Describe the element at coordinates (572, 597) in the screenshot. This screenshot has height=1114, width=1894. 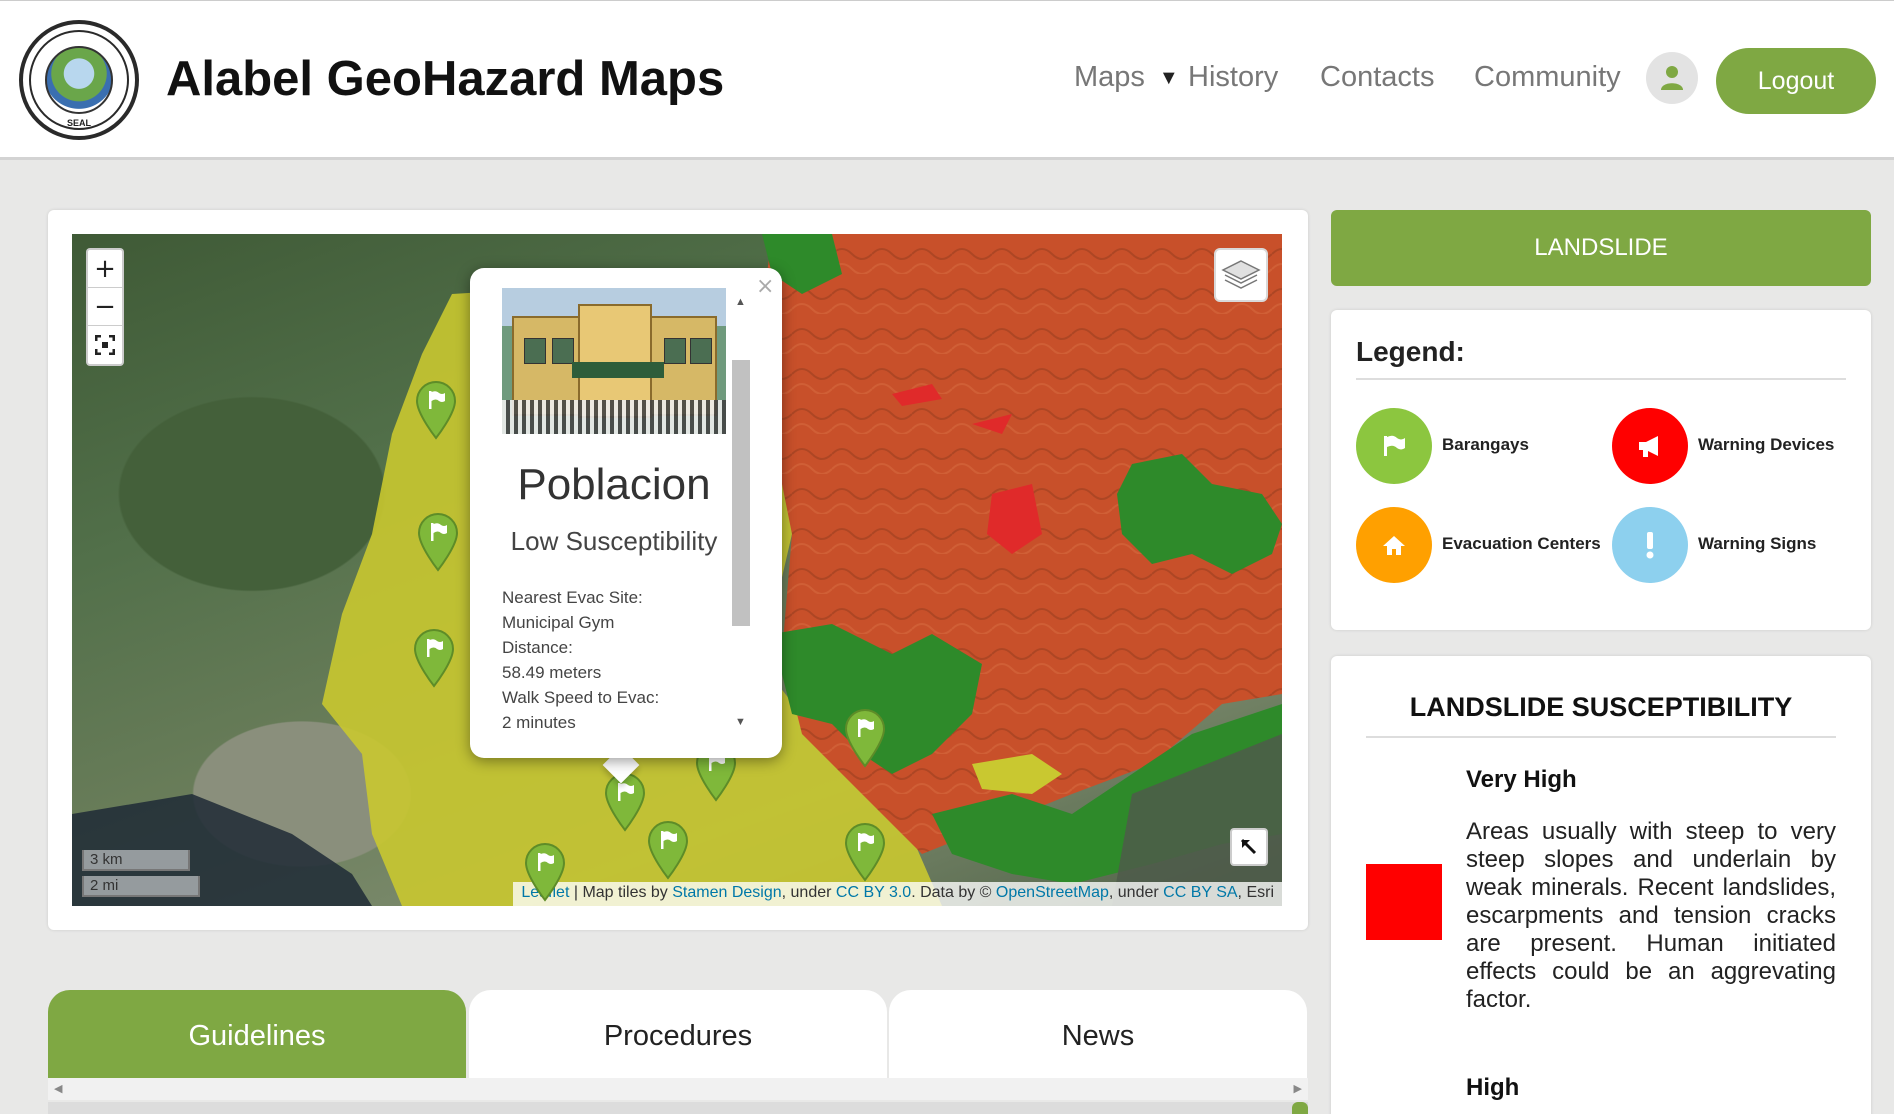
I see `popup-info-line: Nearest Evac Site:` at that location.